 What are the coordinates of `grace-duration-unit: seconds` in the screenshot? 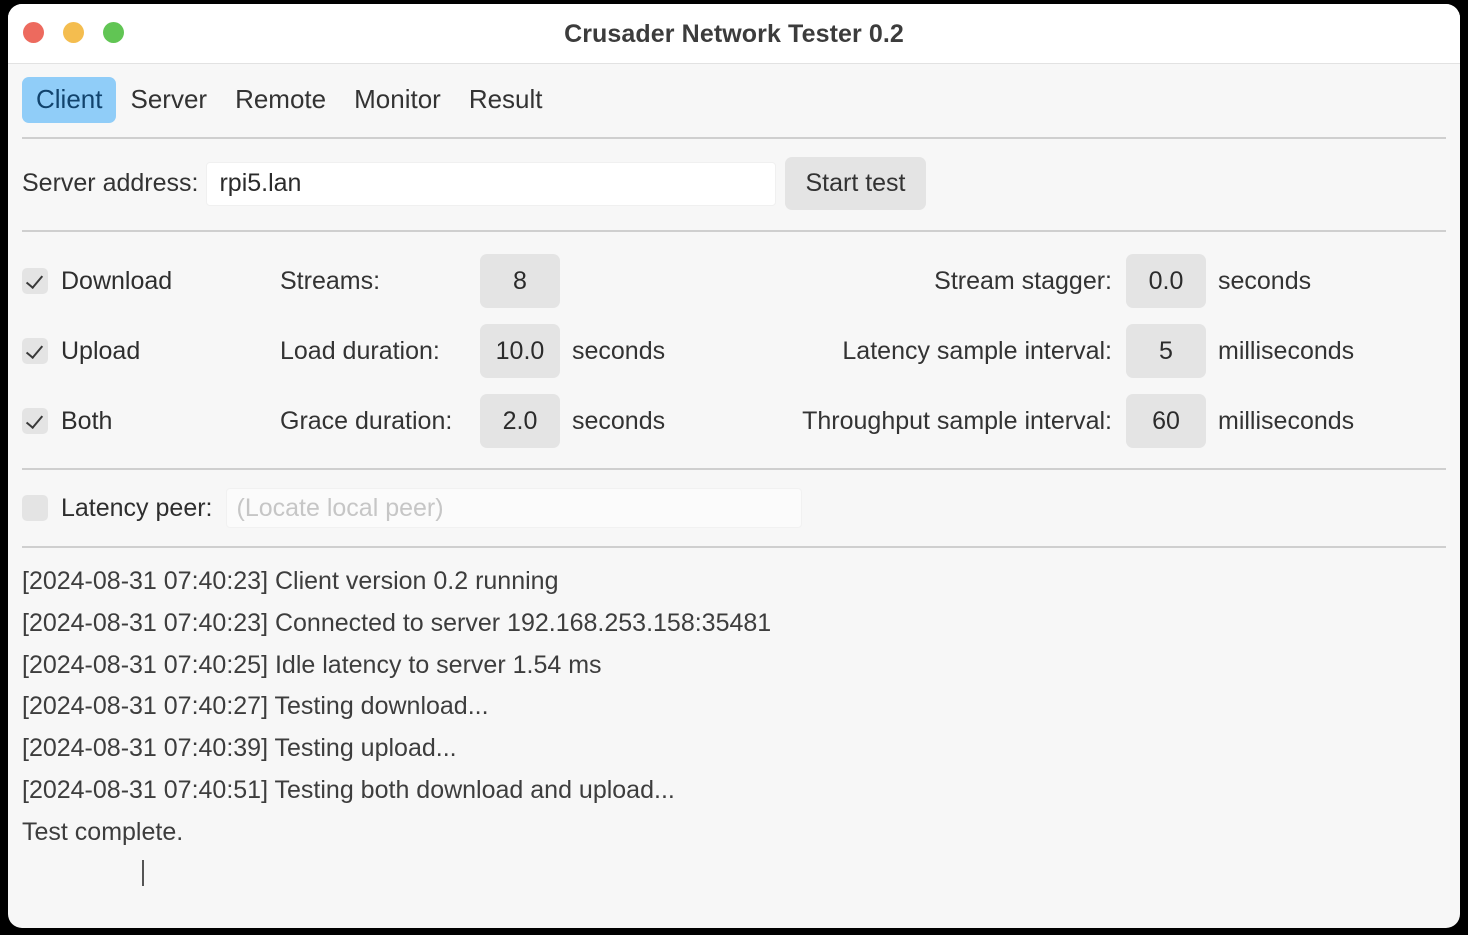 It's located at (619, 420).